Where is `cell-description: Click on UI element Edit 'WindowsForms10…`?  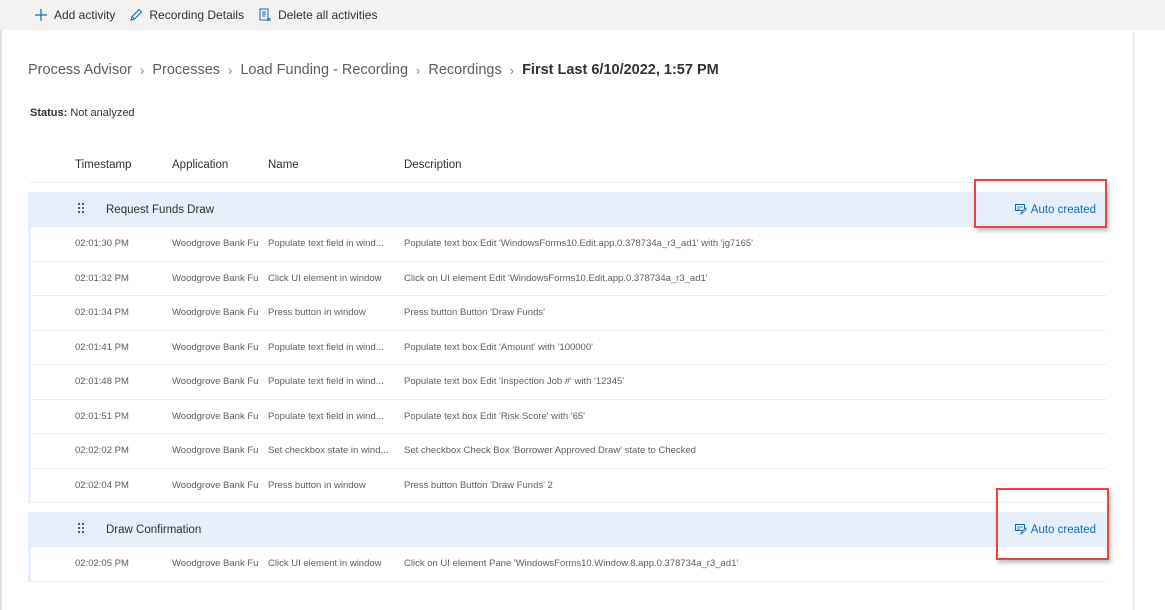
cell-description: Click on UI element Edit 'WindowsForms10… is located at coordinates (556, 278).